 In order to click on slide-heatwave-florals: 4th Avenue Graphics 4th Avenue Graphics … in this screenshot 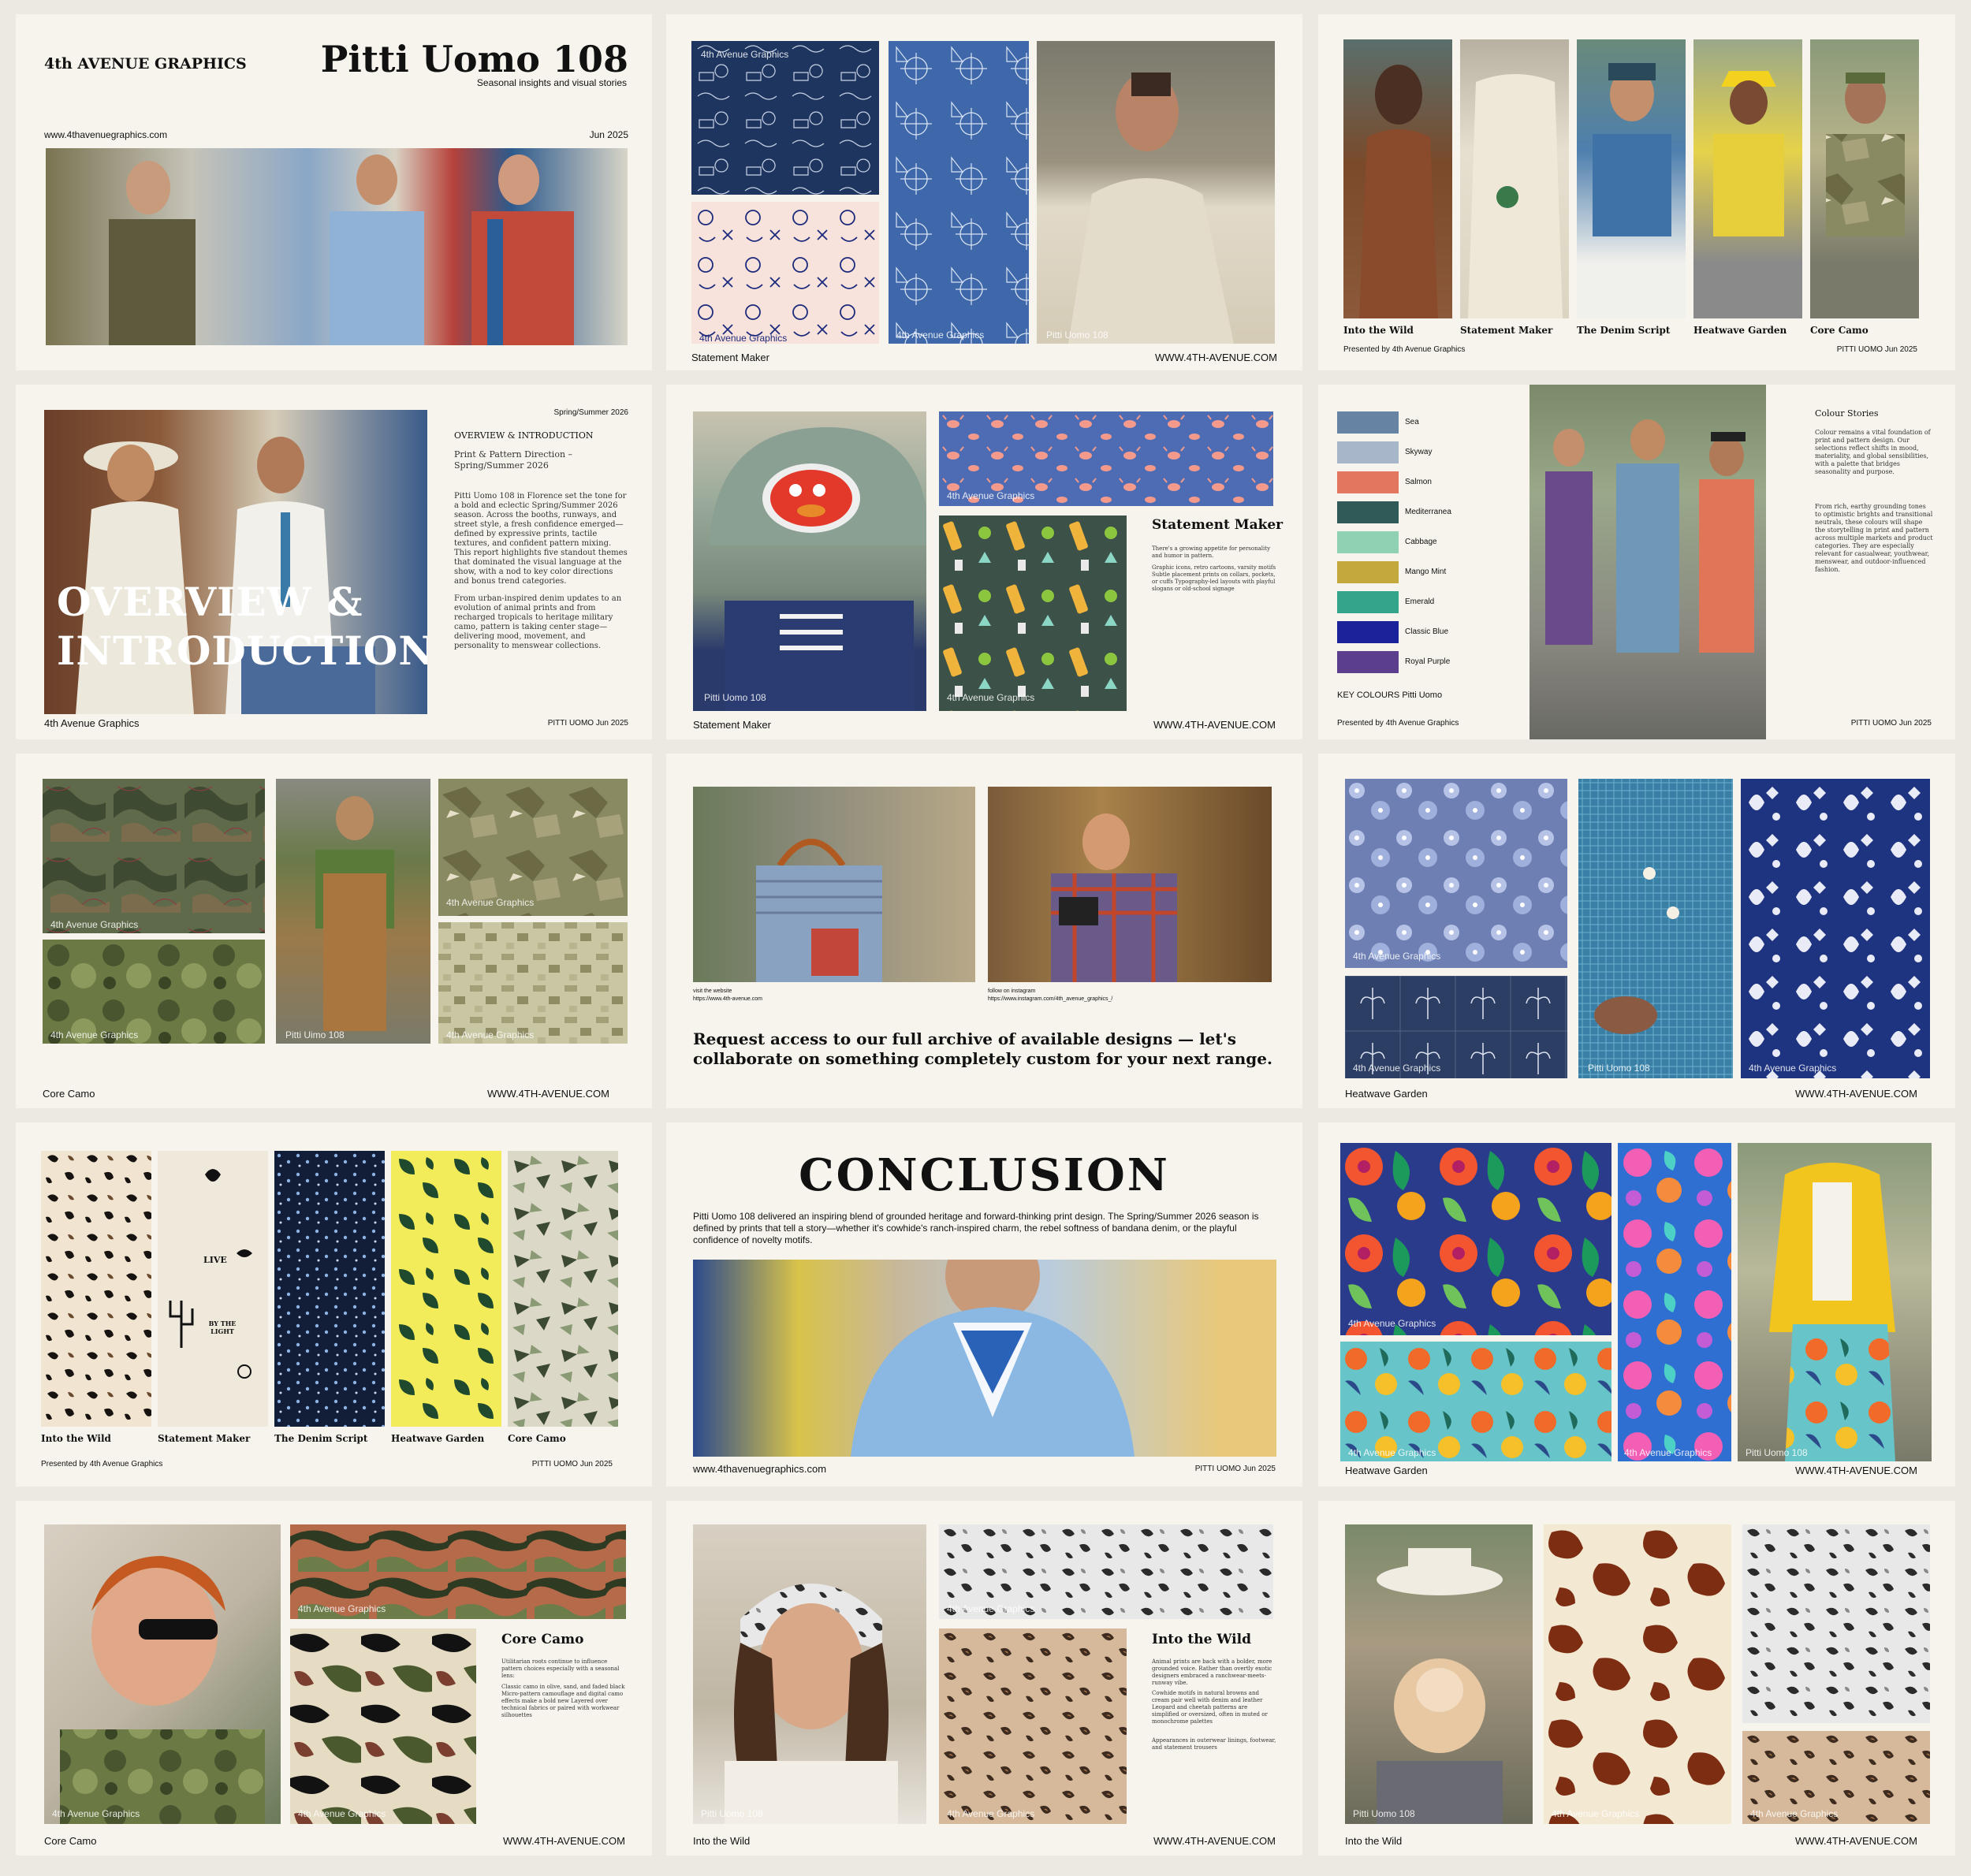, I will do `click(1636, 931)`.